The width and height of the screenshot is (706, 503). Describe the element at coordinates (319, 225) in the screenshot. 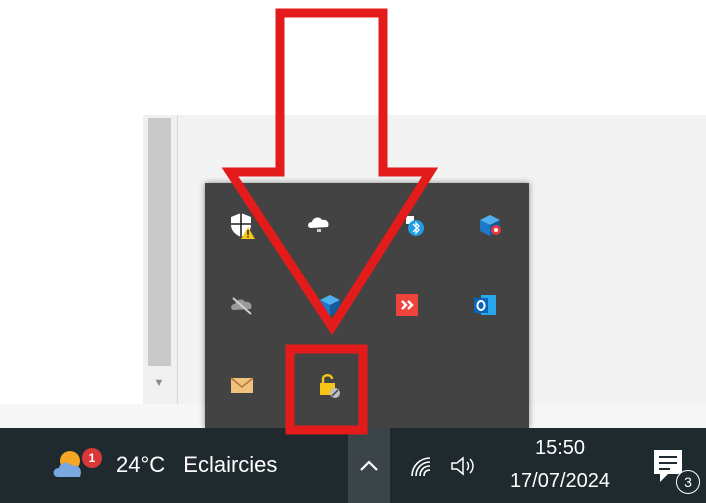

I see `onedrive-icon` at that location.